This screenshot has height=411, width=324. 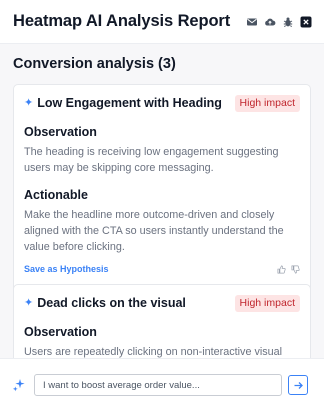 I want to click on prompt-input, so click(x=158, y=385).